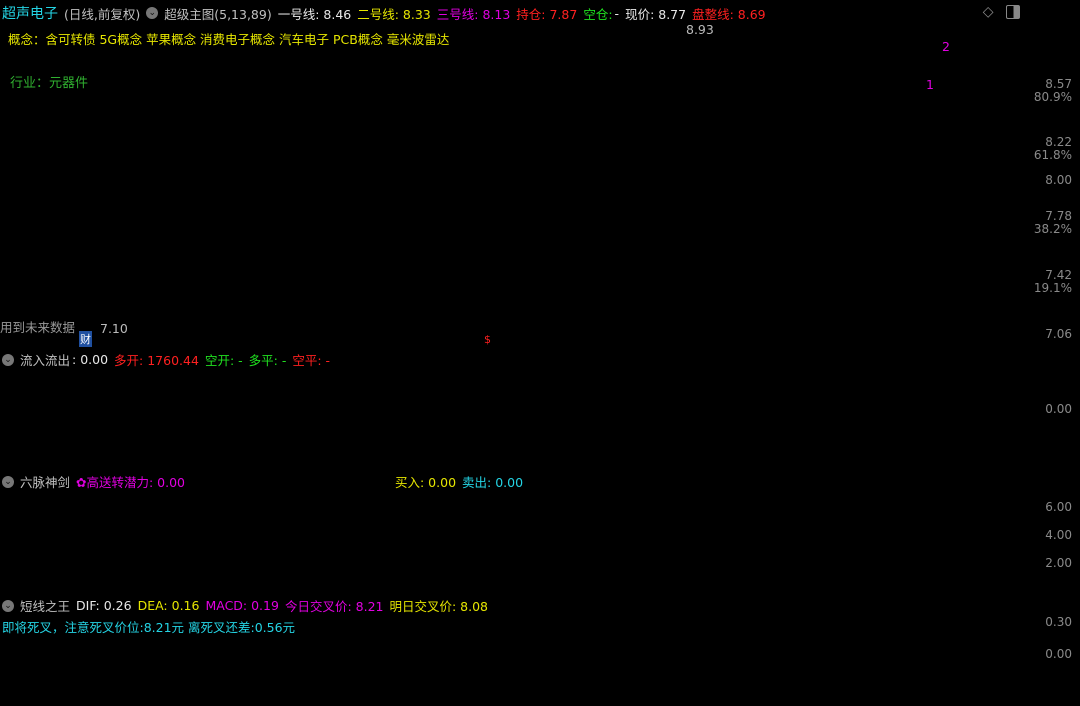 The image size is (1080, 706). What do you see at coordinates (242, 605) in the screenshot?
I see `macd-value: MACD: 0.19` at bounding box center [242, 605].